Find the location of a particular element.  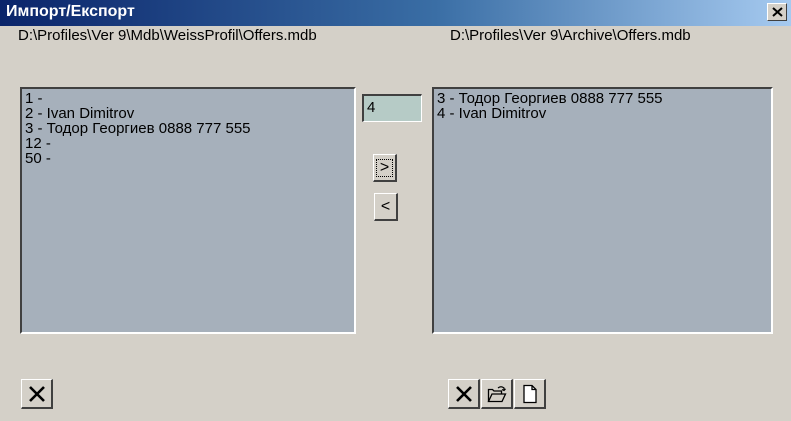

list-item: 2 - Ivan Dimitrov is located at coordinates (188, 113).